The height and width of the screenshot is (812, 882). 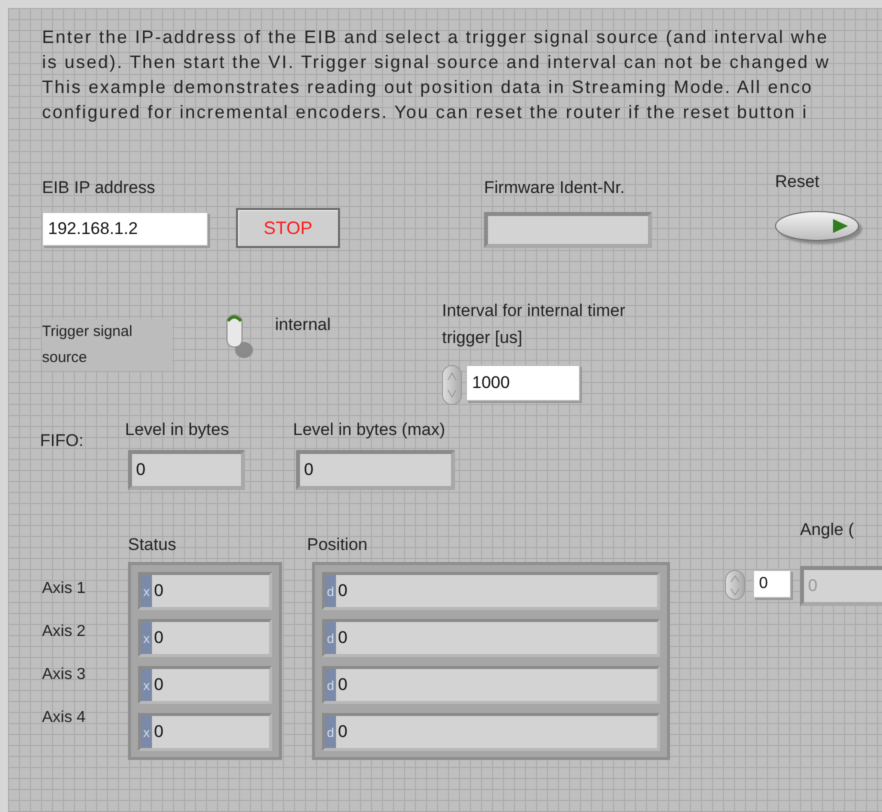 What do you see at coordinates (64, 675) in the screenshot?
I see `axis-label: Axis 3` at bounding box center [64, 675].